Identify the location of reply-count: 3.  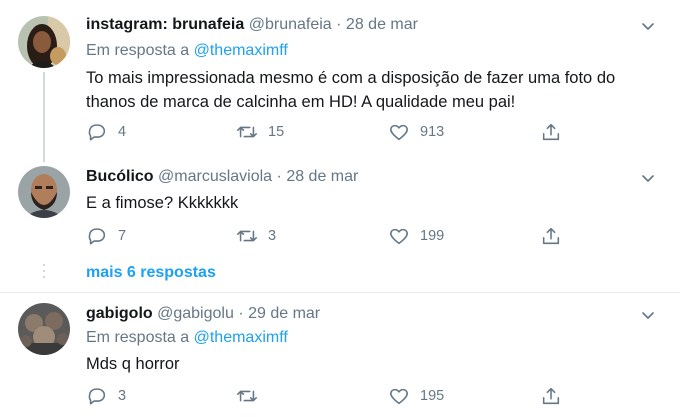
(122, 396).